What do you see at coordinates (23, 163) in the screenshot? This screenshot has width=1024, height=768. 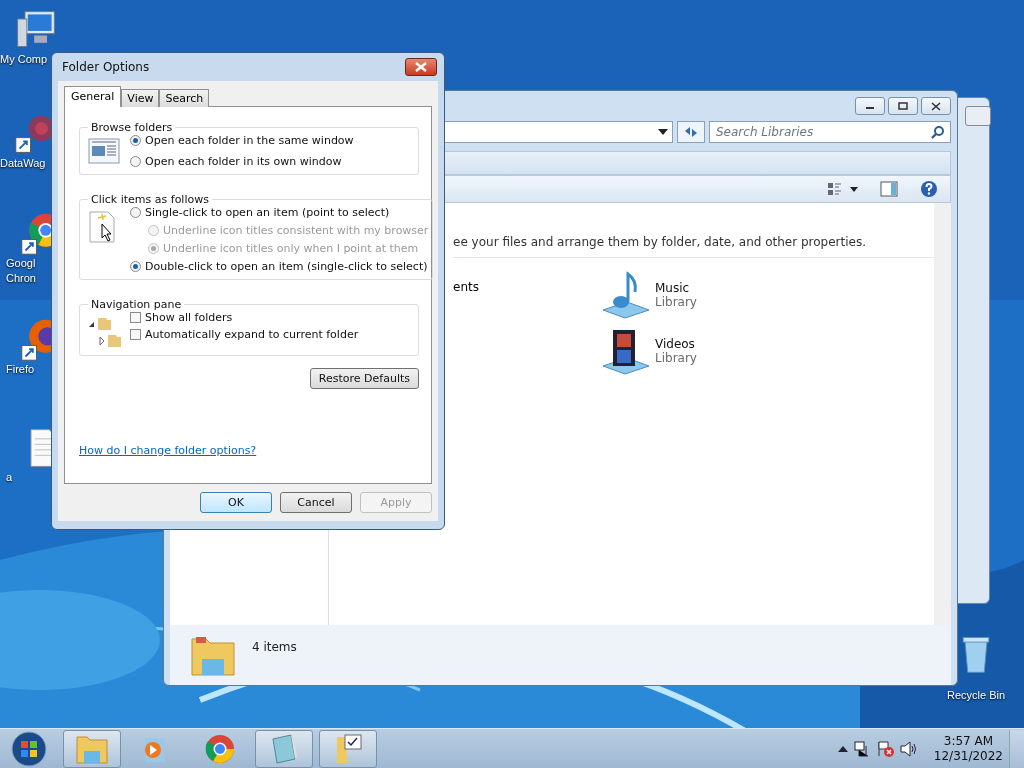 I see `icon-label: DataWag` at bounding box center [23, 163].